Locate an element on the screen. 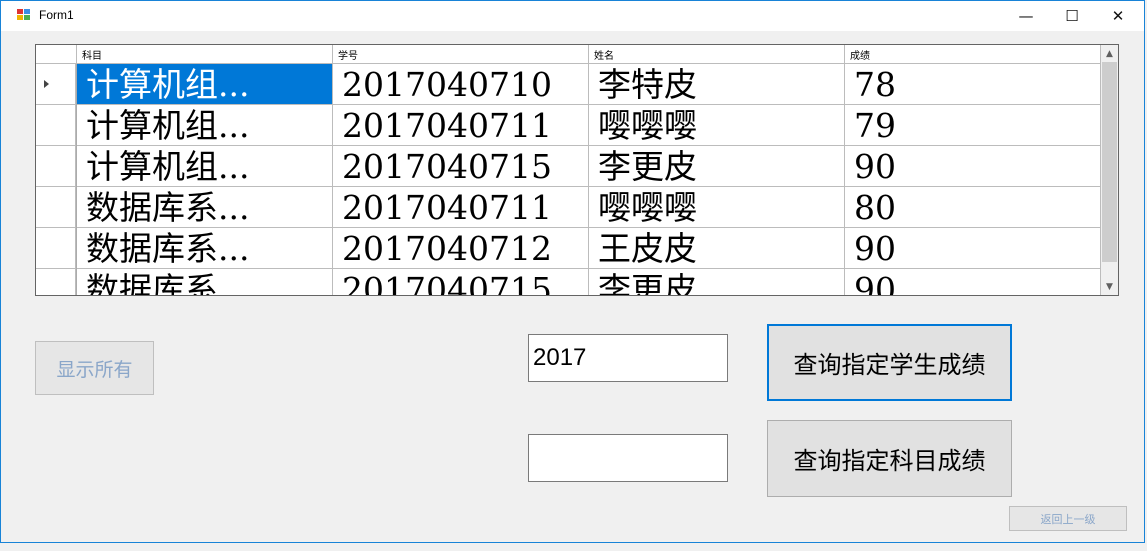  close-icon: ✕ is located at coordinates (1118, 16).